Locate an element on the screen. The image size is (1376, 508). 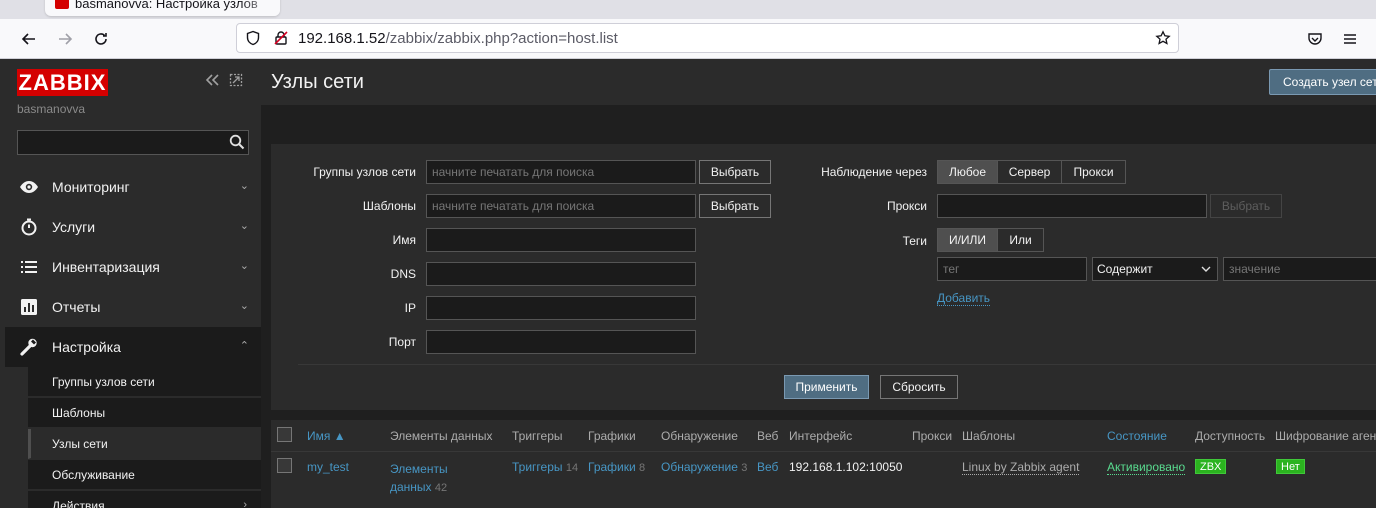
graphs-count: 8 is located at coordinates (642, 468).